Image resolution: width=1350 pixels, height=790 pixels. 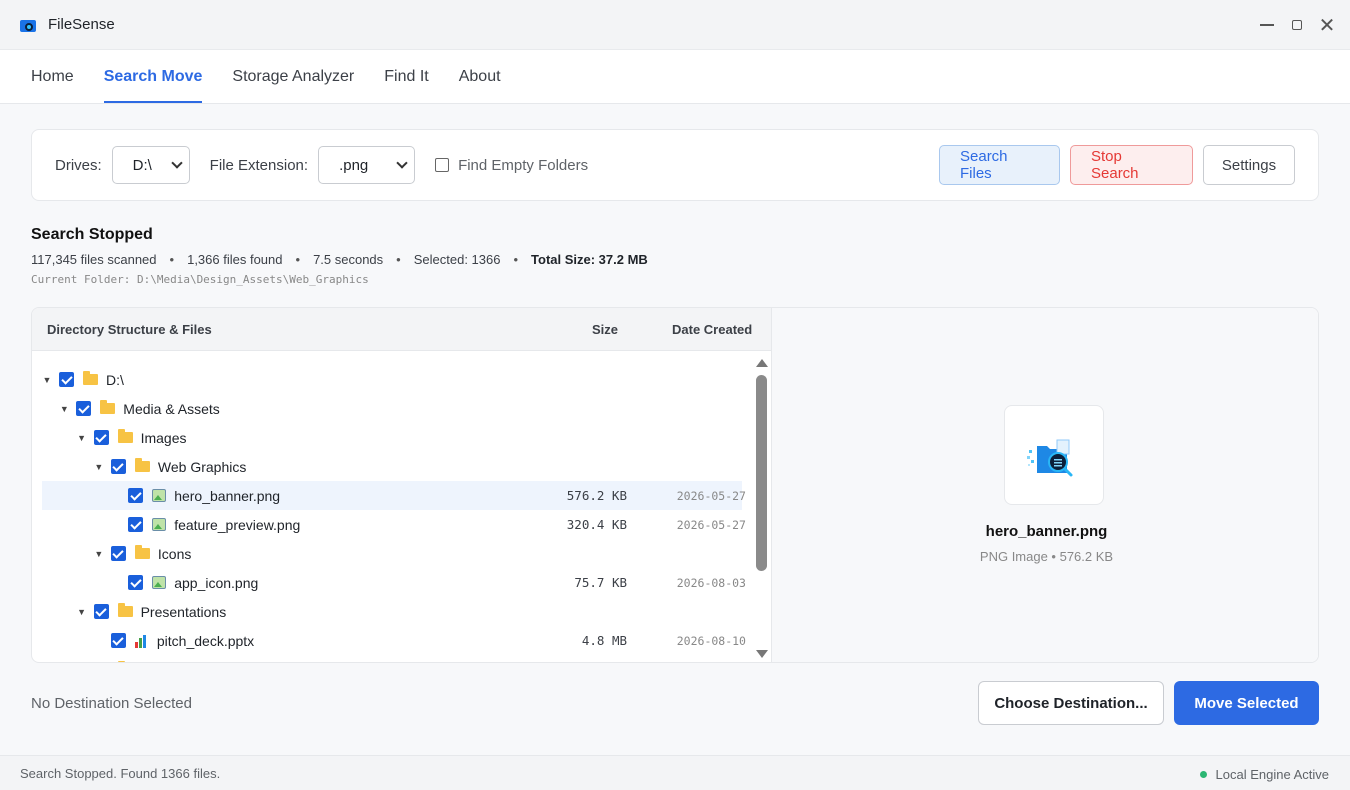 I want to click on minimize-icon, so click(x=1267, y=25).